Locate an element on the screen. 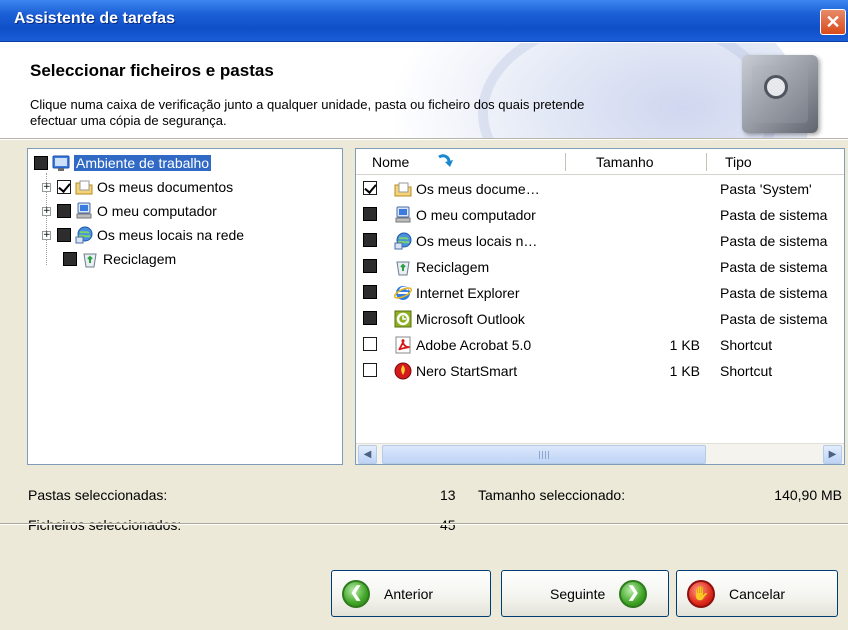 The height and width of the screenshot is (630, 848). row-name: Adobe Acrobat 5.0 is located at coordinates (474, 345).